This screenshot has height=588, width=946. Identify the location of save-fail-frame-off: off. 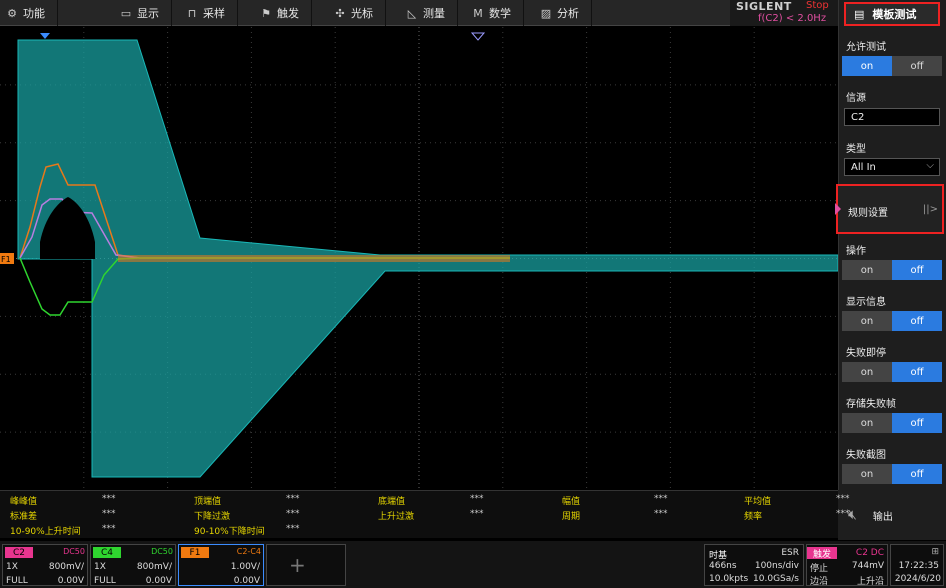
(917, 423).